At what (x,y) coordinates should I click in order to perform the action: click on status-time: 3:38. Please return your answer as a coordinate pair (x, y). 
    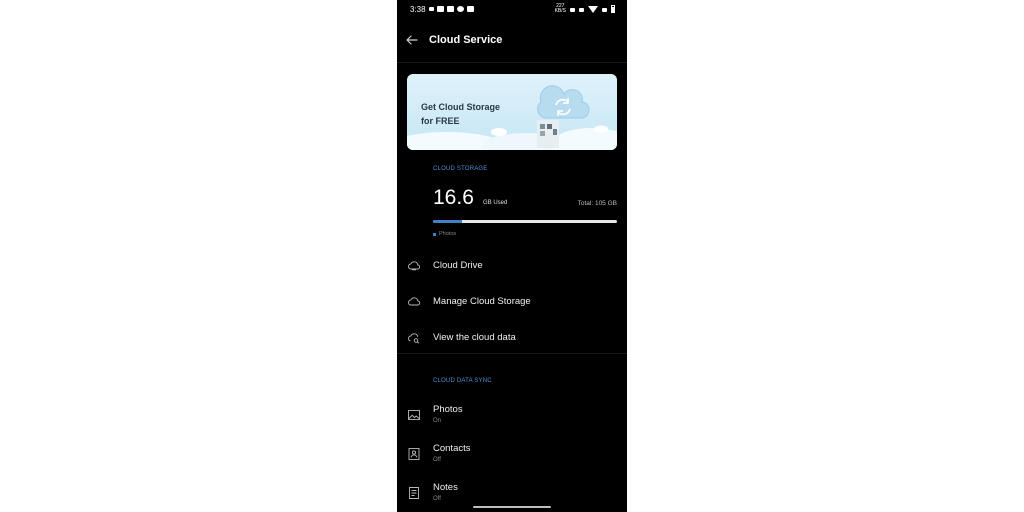
    Looking at the image, I should click on (418, 9).